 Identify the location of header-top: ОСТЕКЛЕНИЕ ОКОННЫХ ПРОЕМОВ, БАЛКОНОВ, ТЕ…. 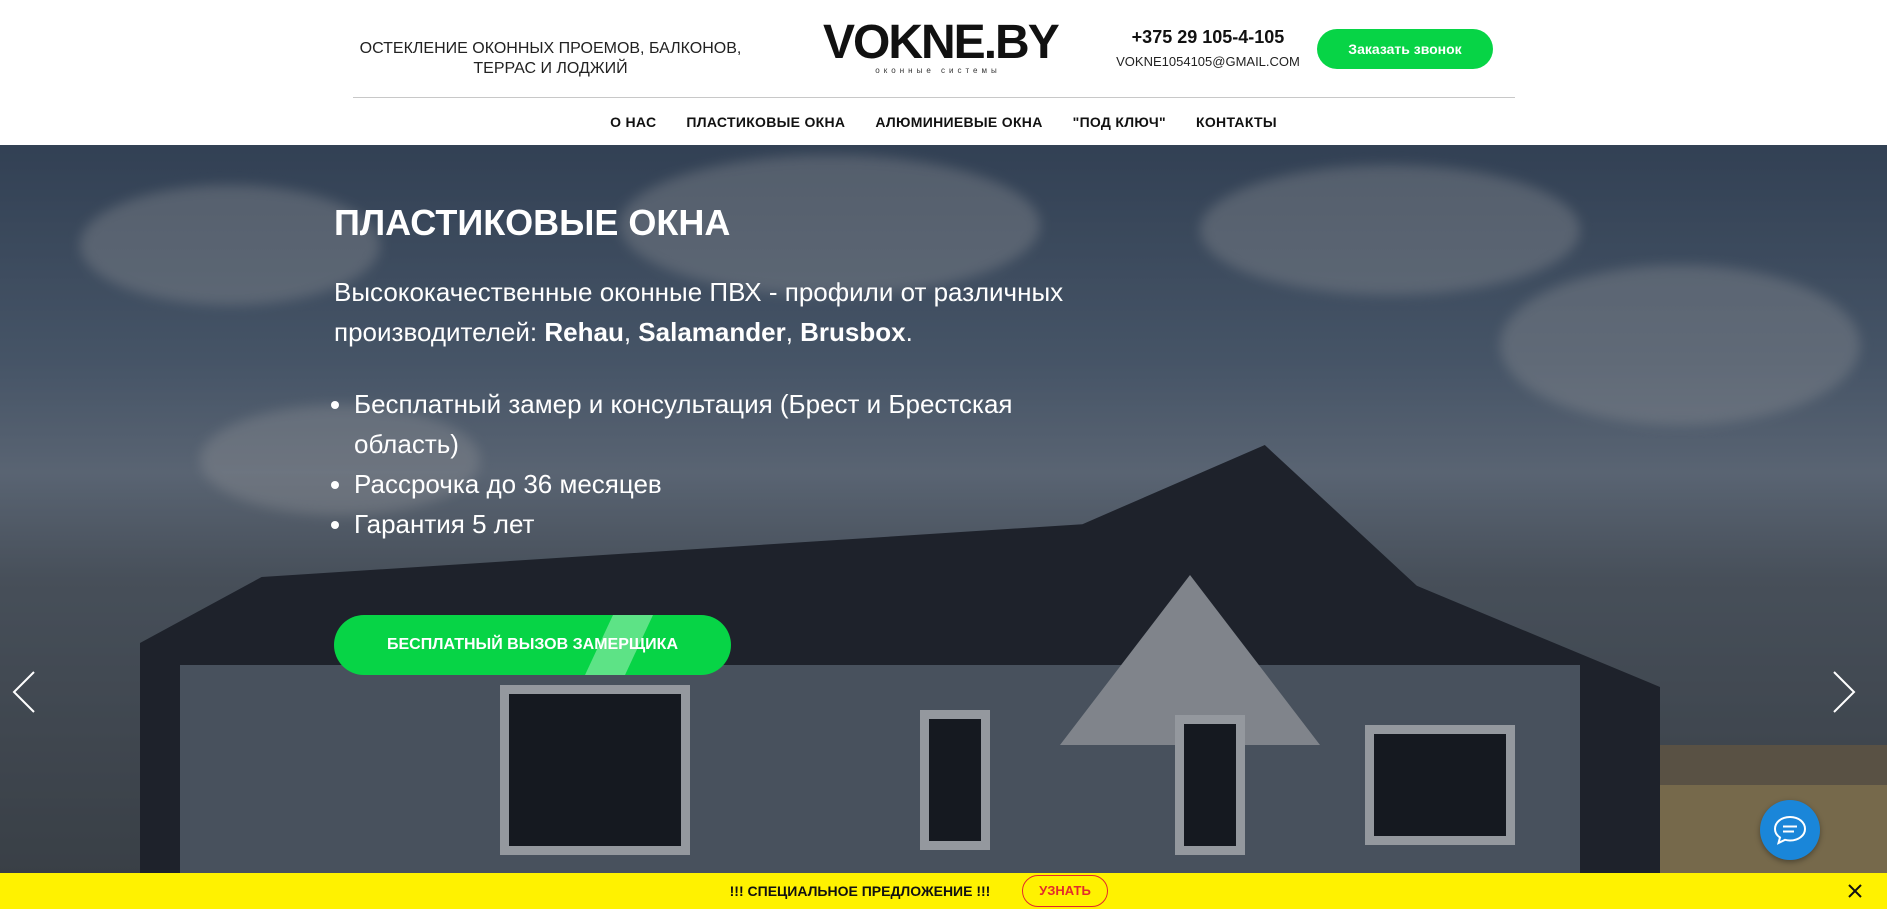
(934, 49).